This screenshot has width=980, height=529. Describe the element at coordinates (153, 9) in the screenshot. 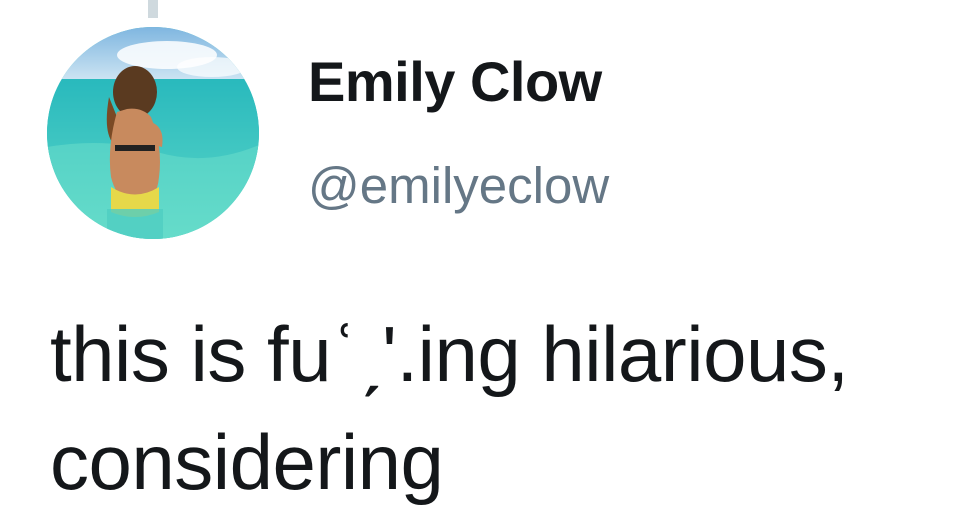

I see `thread-connector-line` at that location.